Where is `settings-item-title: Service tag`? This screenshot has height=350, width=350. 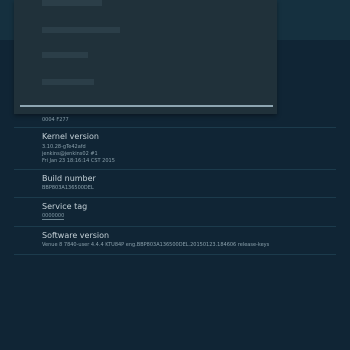
settings-item-title: Service tag is located at coordinates (65, 206).